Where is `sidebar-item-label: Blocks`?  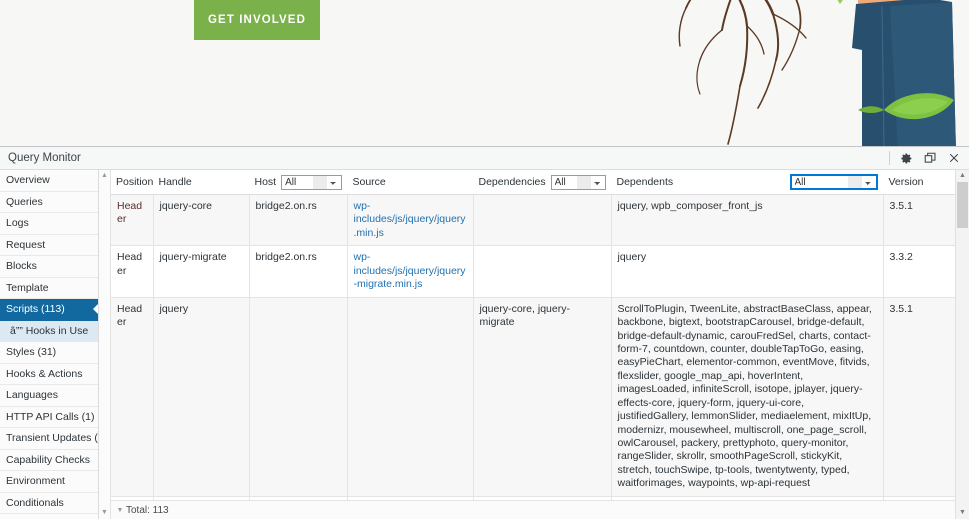 sidebar-item-label: Blocks is located at coordinates (21, 266).